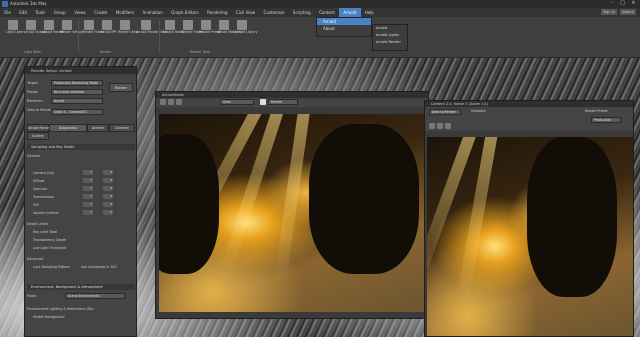  What do you see at coordinates (618, 12) in the screenshot?
I see `user-area: Sign In Search` at bounding box center [618, 12].